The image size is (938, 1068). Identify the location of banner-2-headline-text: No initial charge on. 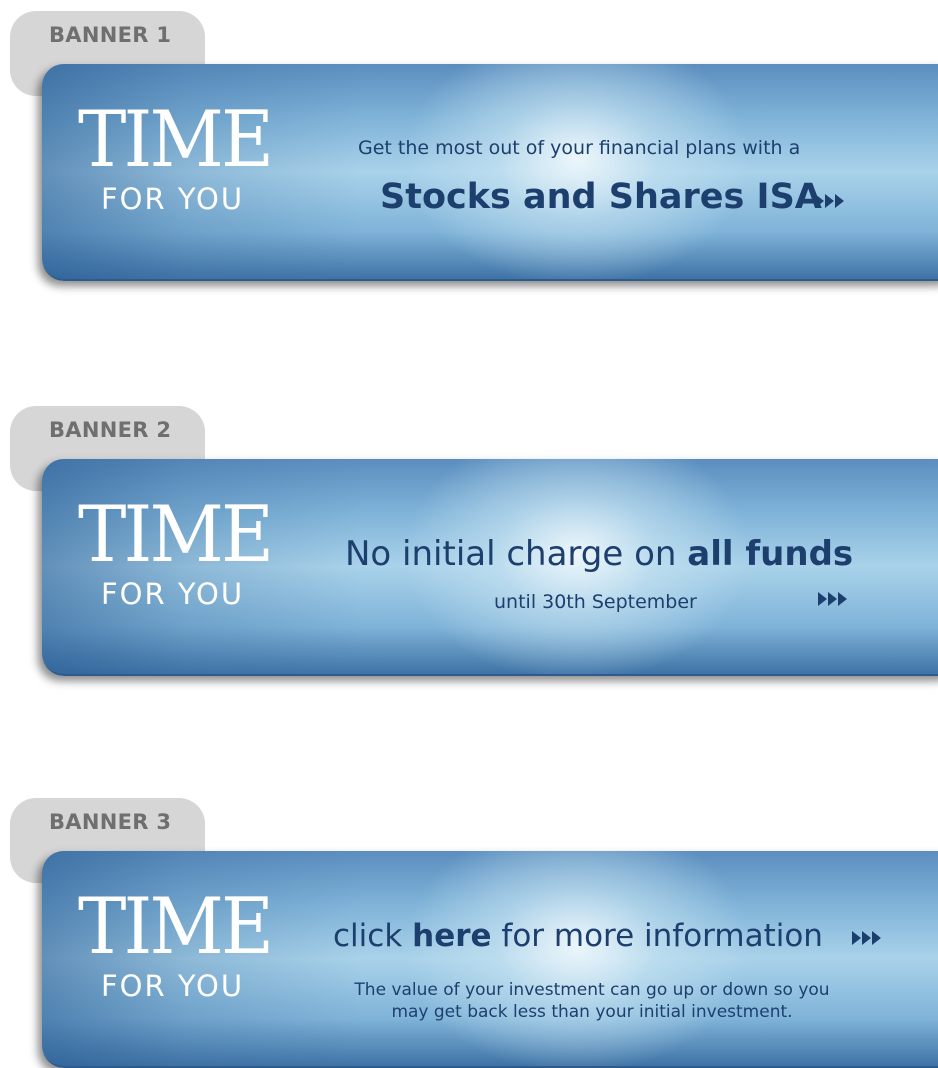
(516, 554).